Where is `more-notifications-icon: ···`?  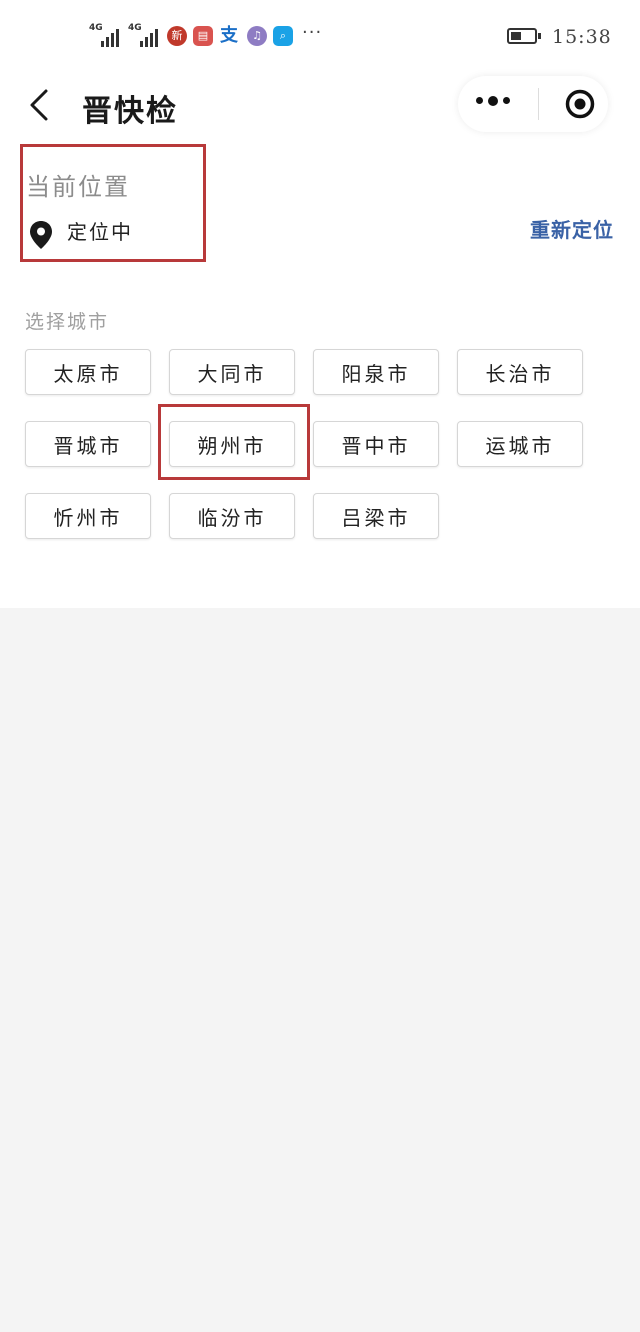 more-notifications-icon: ··· is located at coordinates (312, 32).